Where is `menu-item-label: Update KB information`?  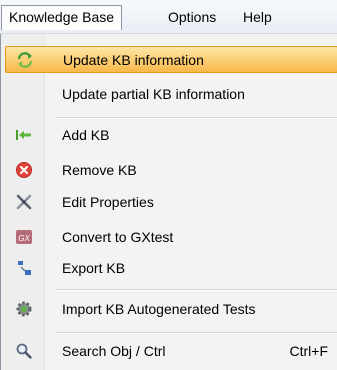
menu-item-label: Update KB information is located at coordinates (133, 60).